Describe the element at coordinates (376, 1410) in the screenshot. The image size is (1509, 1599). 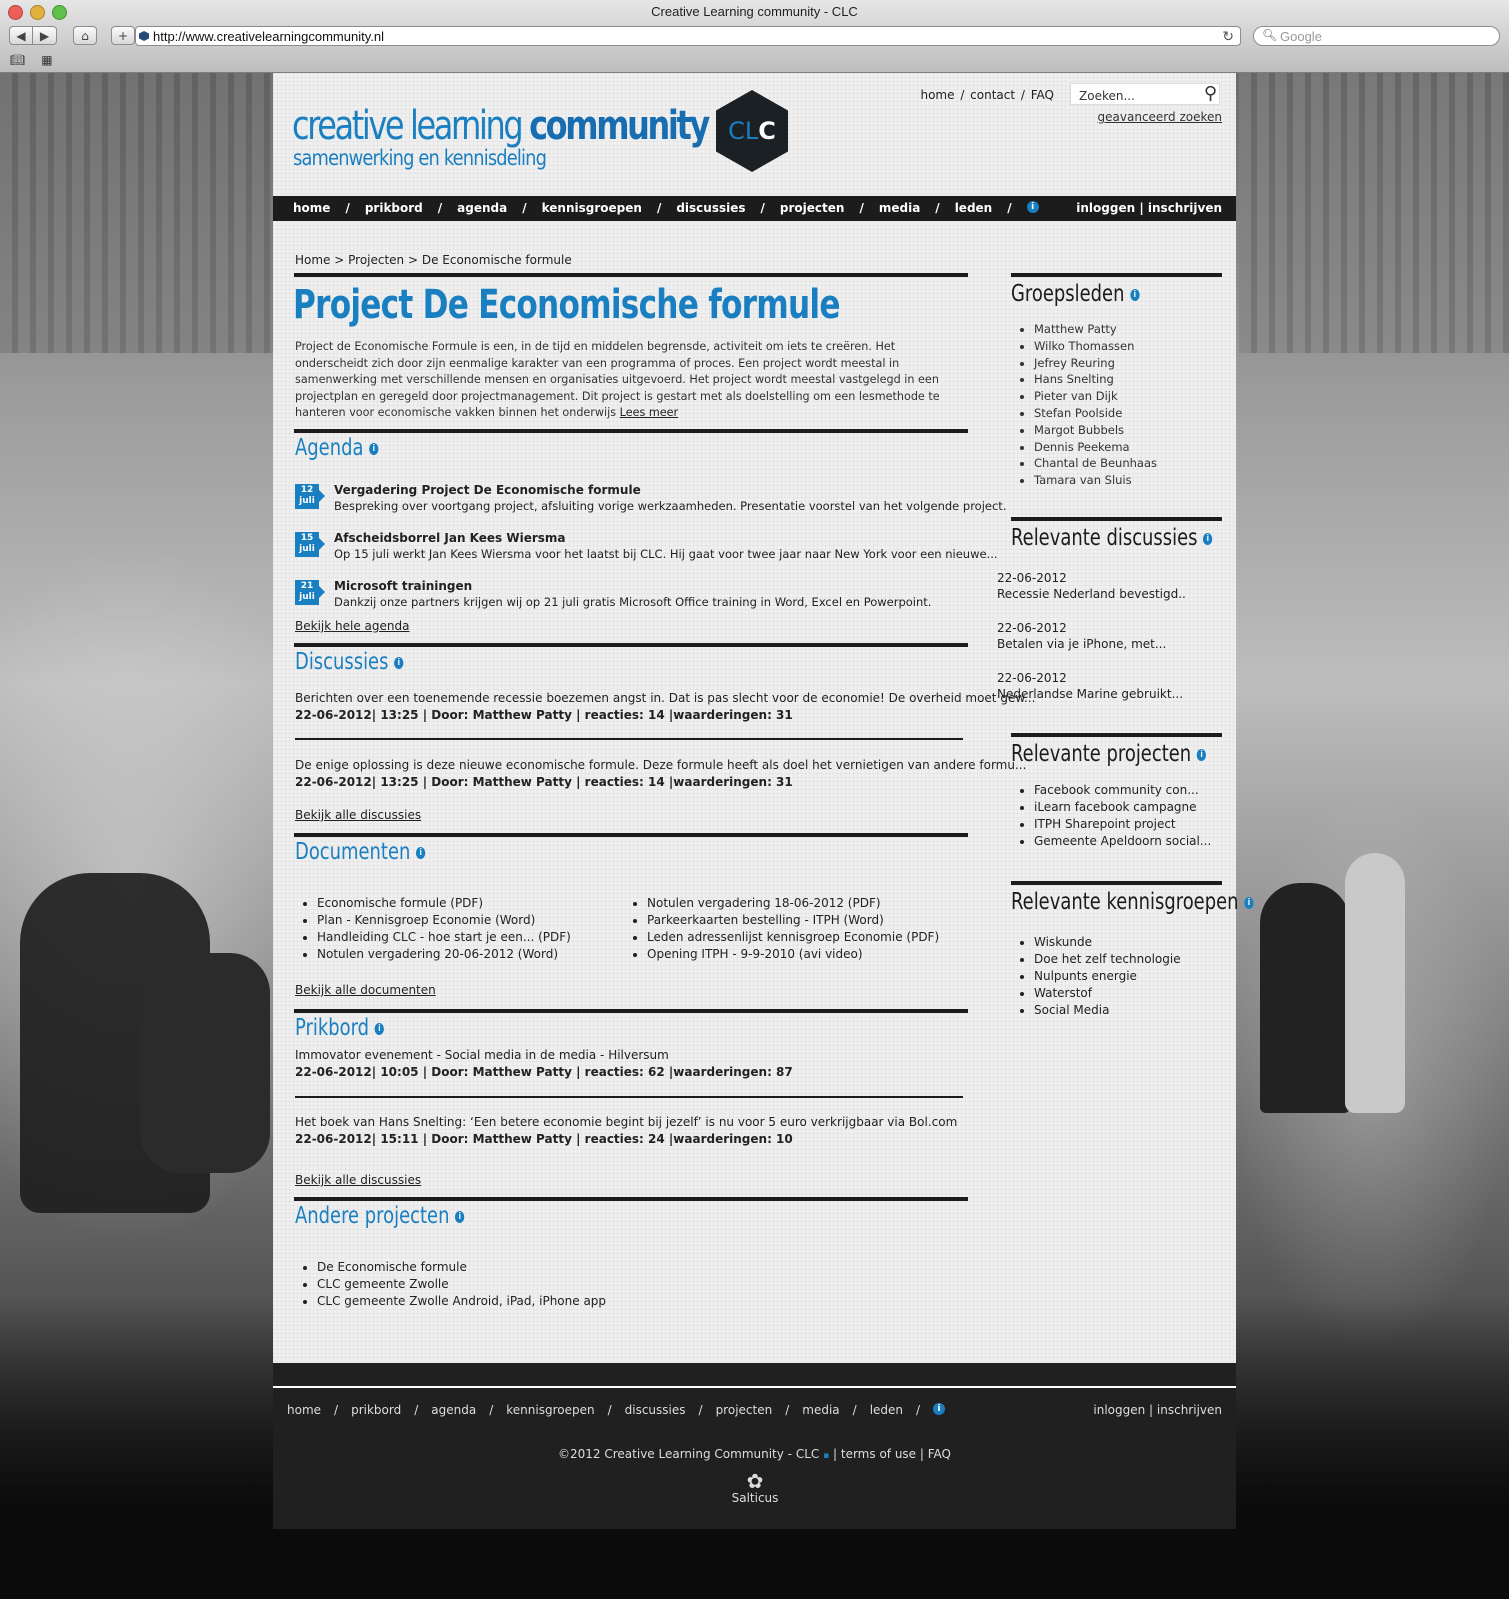
I see `footer-nav-prikbord: prikbord` at that location.